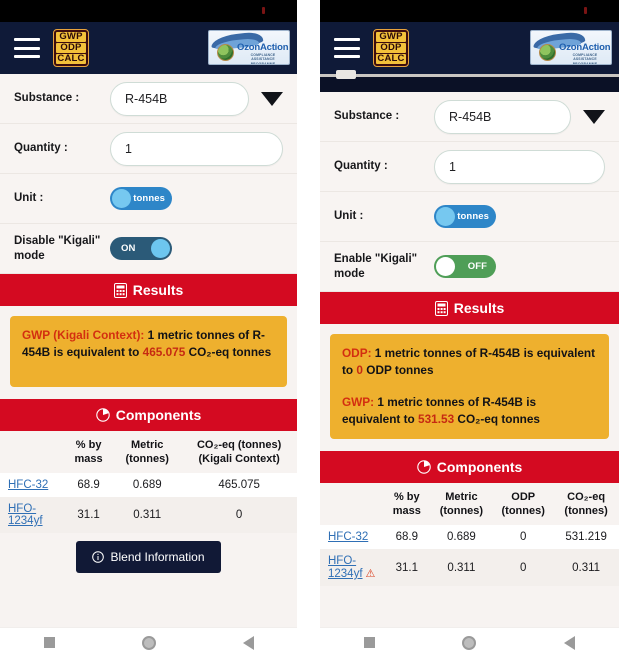 The width and height of the screenshot is (620, 657). Describe the element at coordinates (239, 452) in the screenshot. I see `col-co2: CO₂-eq (tonnes) (Kigali Context)` at that location.